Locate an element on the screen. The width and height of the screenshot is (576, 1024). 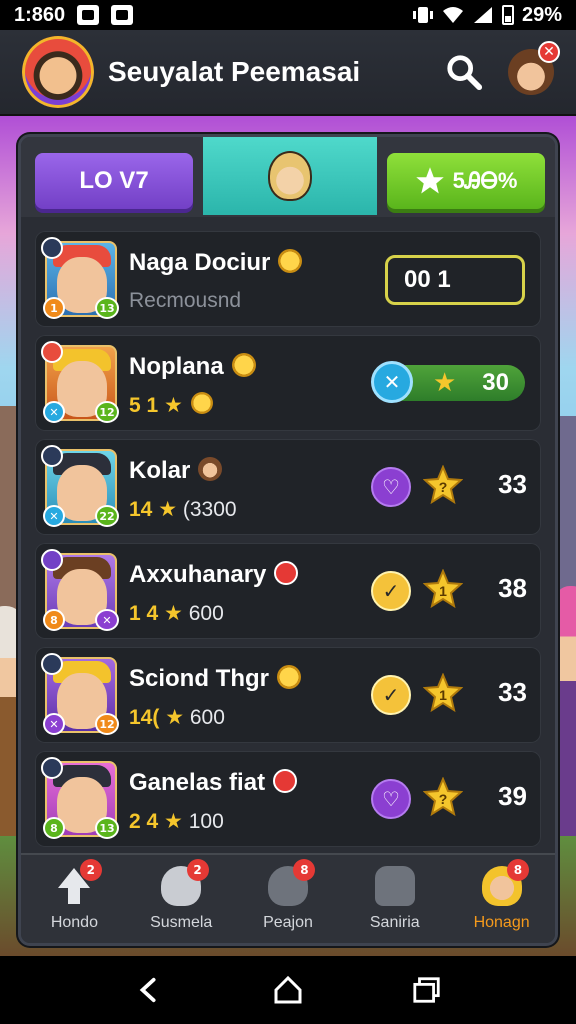
tab-stars: 5ᎯᎾ% is located at coordinates (466, 181).